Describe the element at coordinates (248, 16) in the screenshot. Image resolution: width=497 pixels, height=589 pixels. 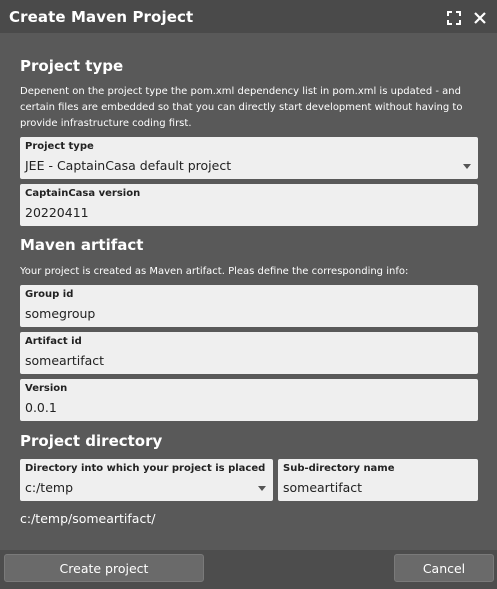
I see `title-bar: Create Maven Project` at that location.